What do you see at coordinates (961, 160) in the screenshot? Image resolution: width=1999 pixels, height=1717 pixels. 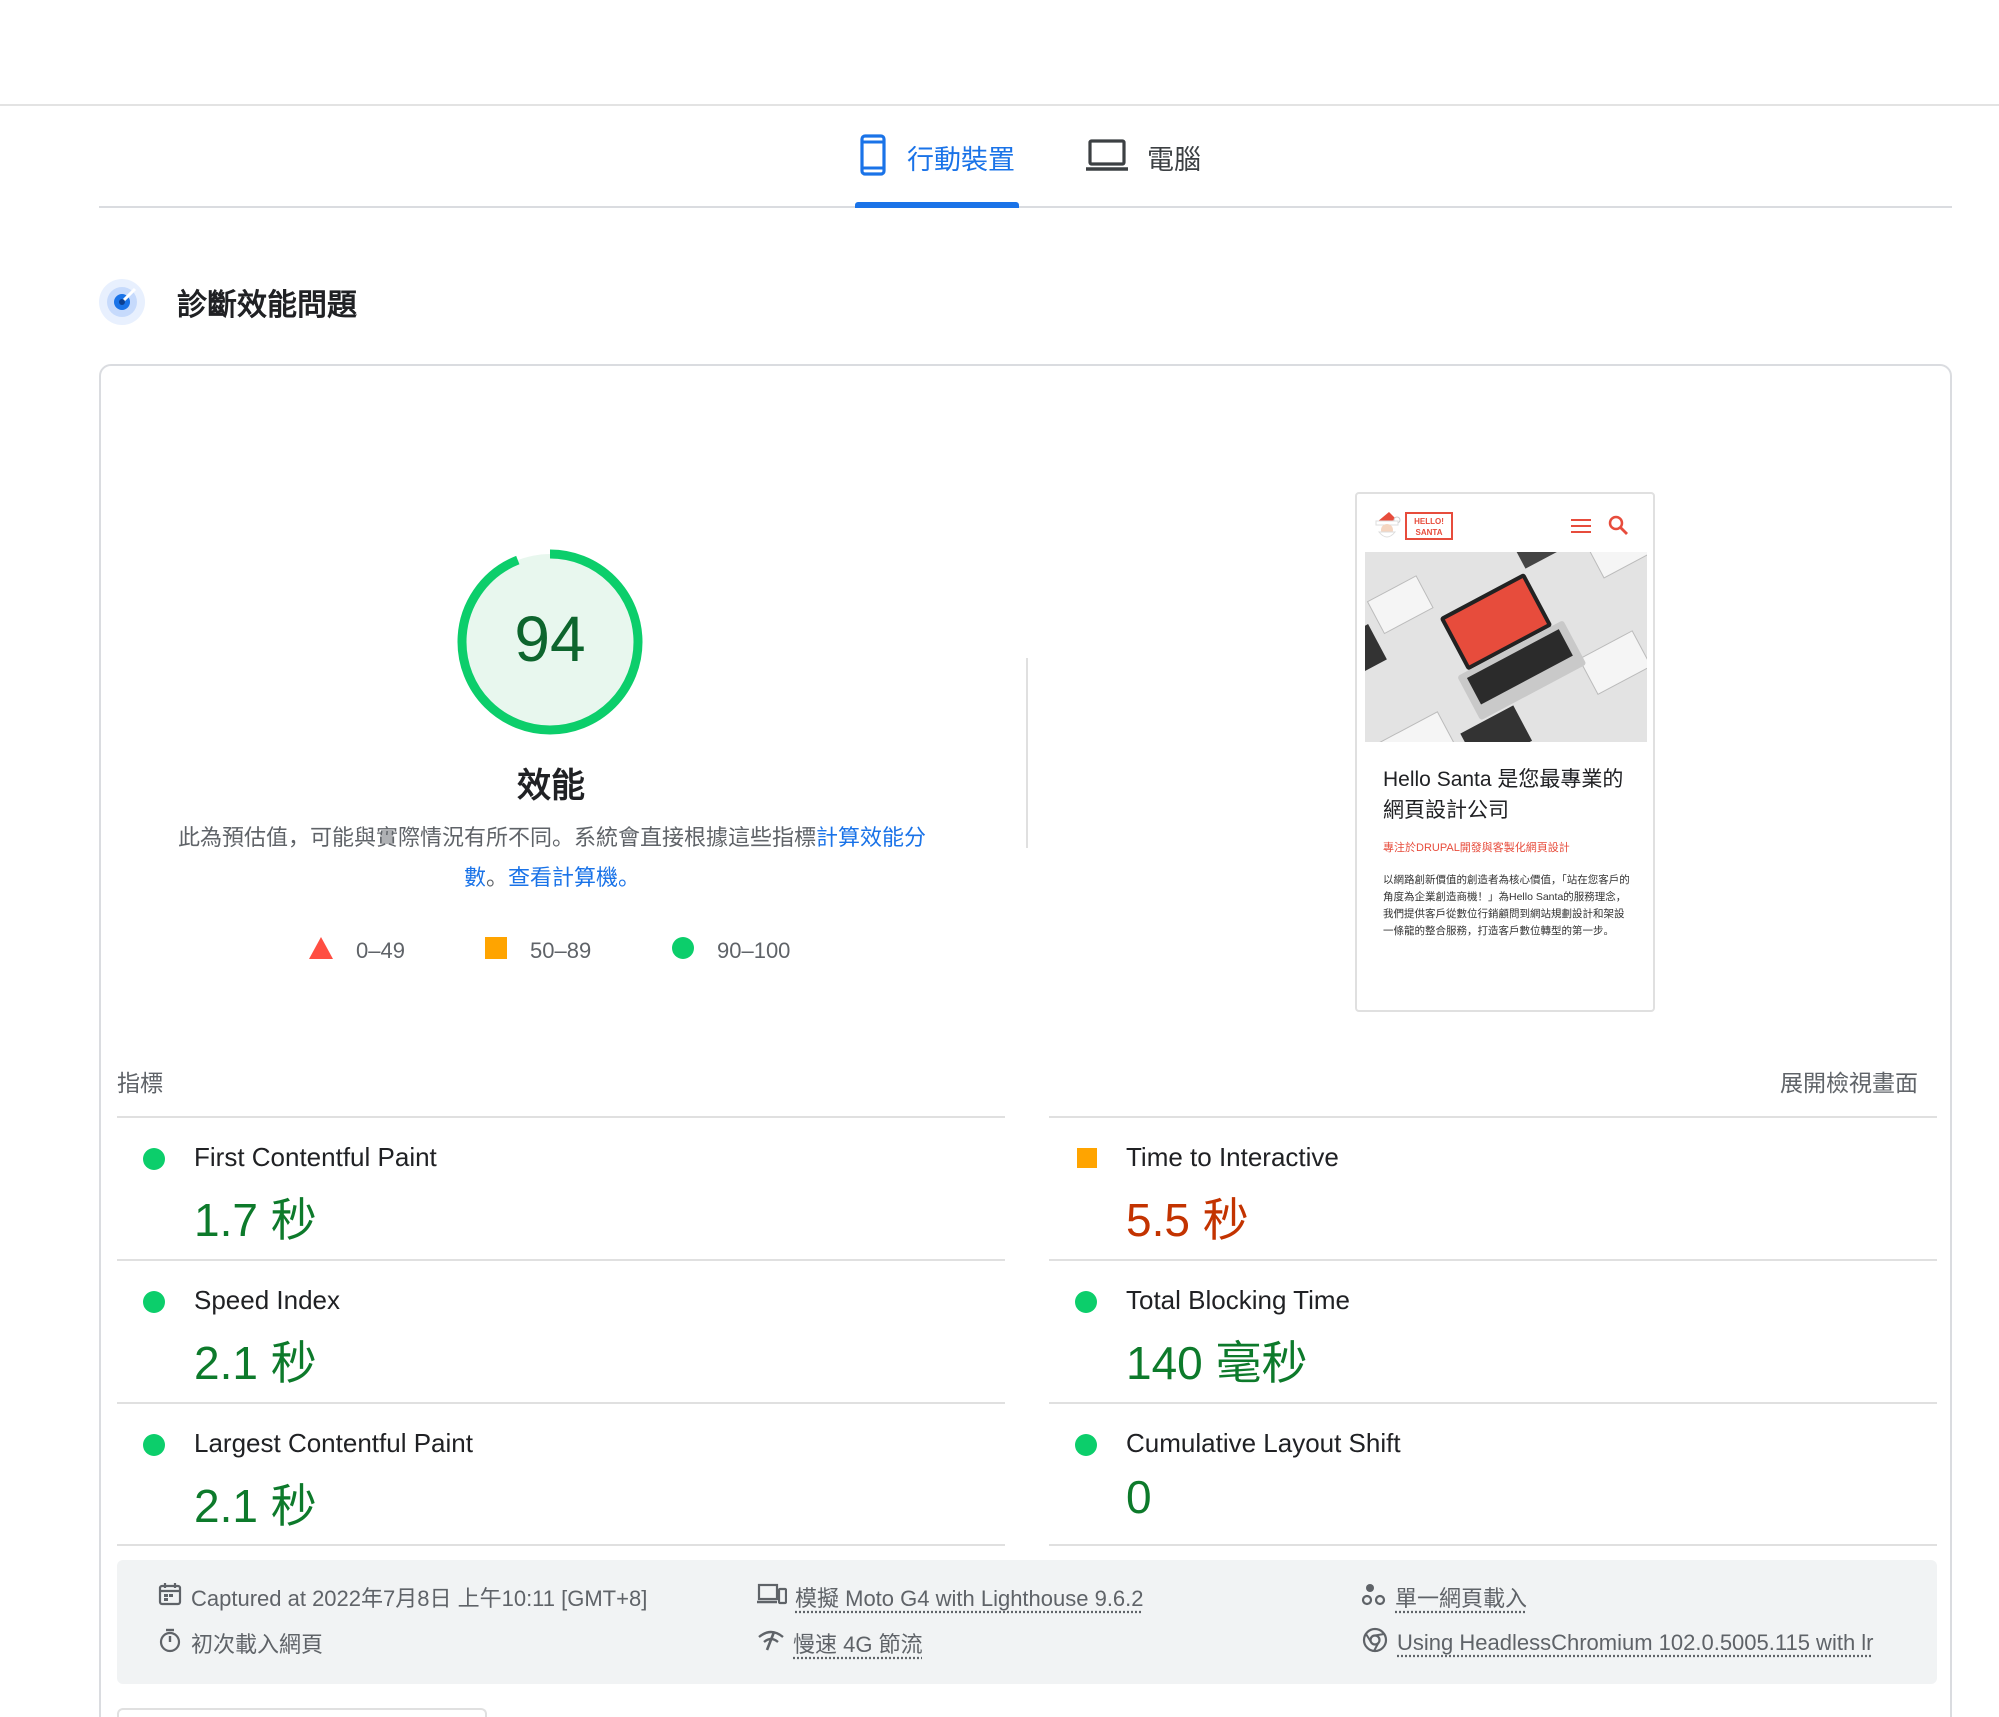 I see `tab-mobile-label: 行動裝置` at bounding box center [961, 160].